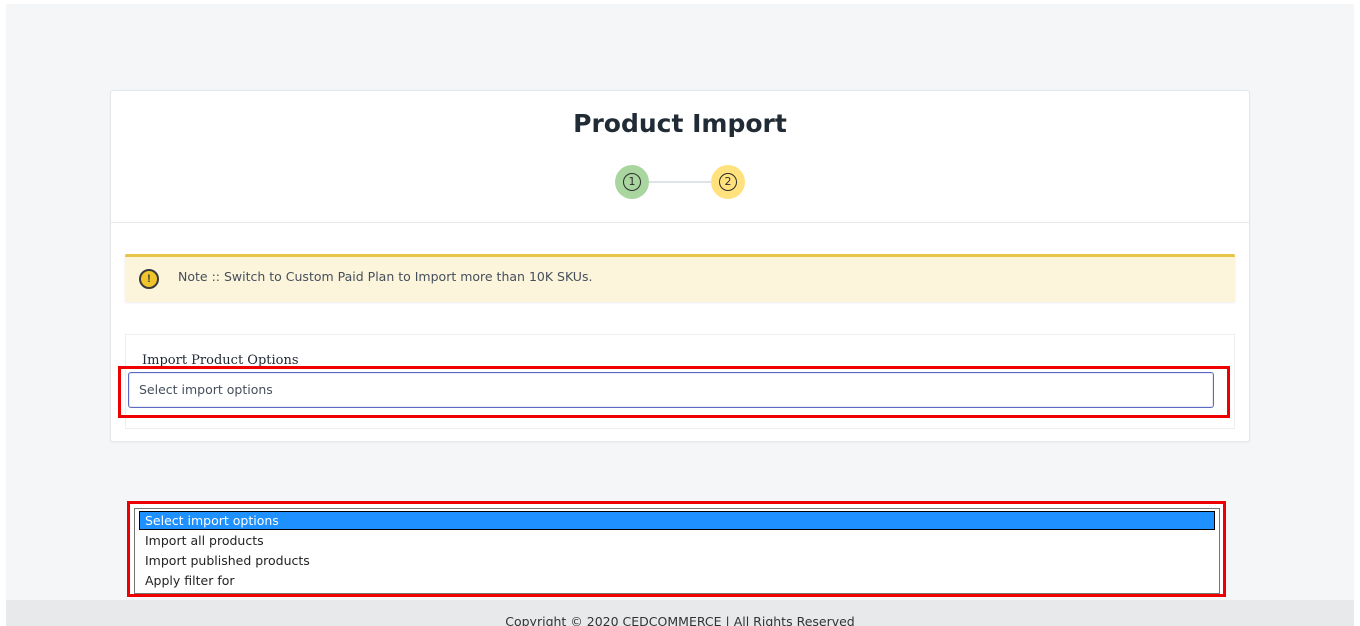 This screenshot has width=1360, height=626. I want to click on step-2-indicator: 2, so click(728, 182).